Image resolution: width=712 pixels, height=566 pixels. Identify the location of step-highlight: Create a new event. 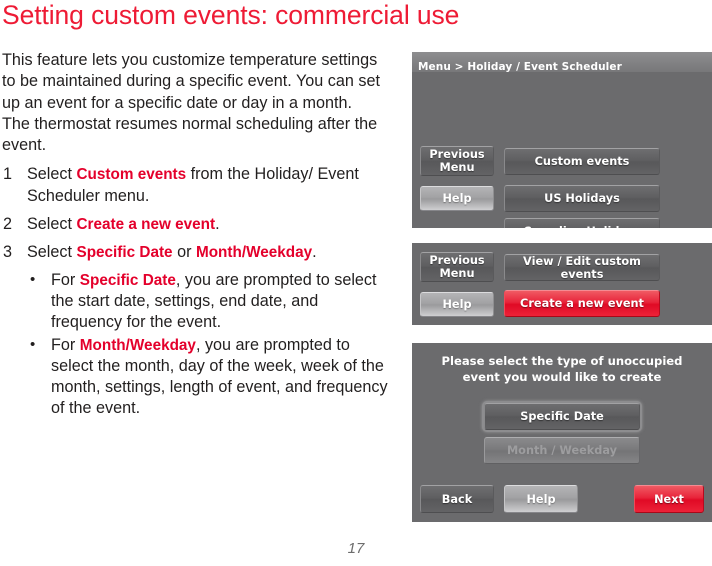
(146, 225).